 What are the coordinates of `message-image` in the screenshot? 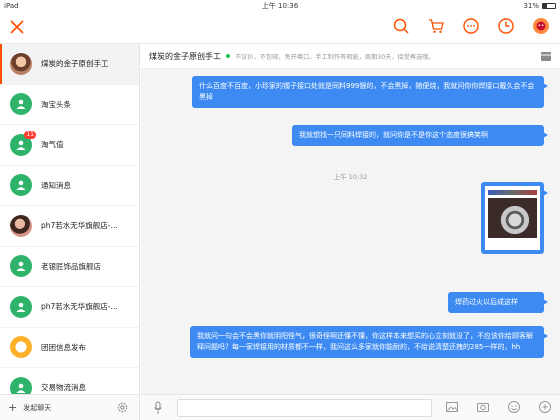 It's located at (512, 218).